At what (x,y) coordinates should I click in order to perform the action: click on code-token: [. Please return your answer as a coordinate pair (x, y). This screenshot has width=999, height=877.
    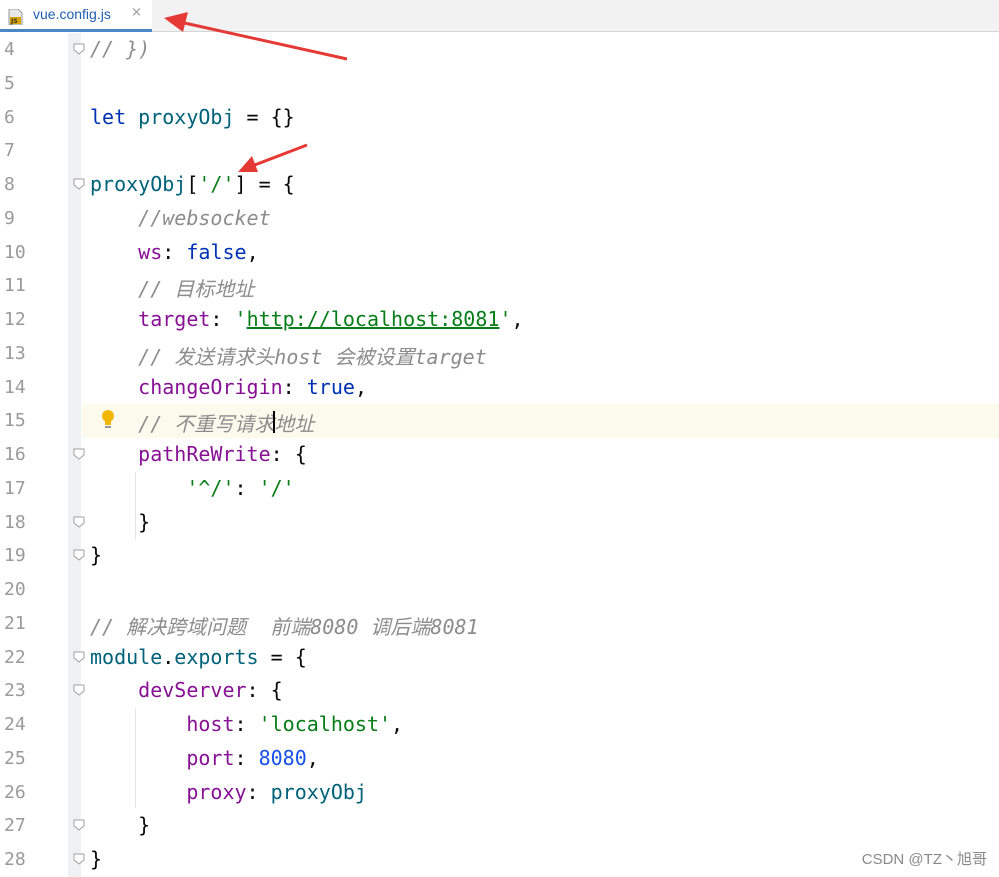
    Looking at the image, I should click on (192, 184).